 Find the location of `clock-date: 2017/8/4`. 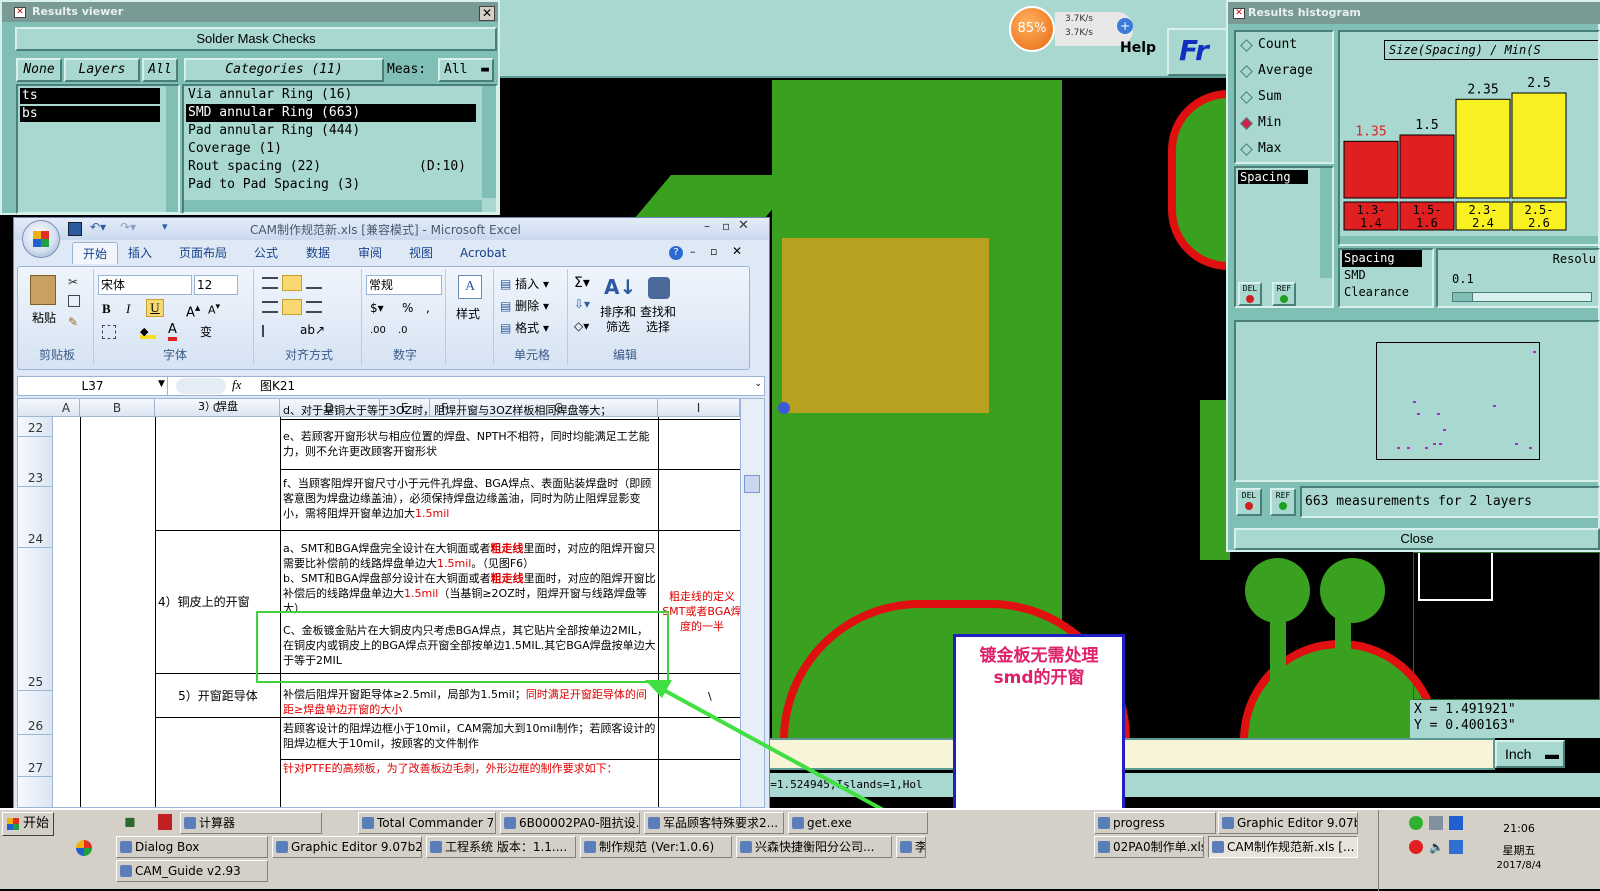

clock-date: 2017/8/4 is located at coordinates (1519, 865).